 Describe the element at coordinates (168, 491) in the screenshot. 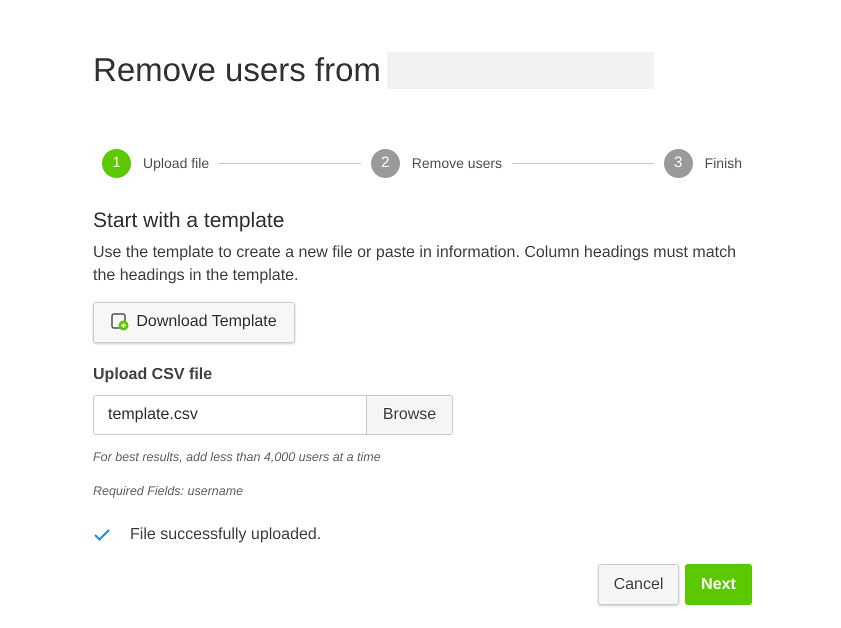

I see `hint-text: Required Fields: username` at that location.